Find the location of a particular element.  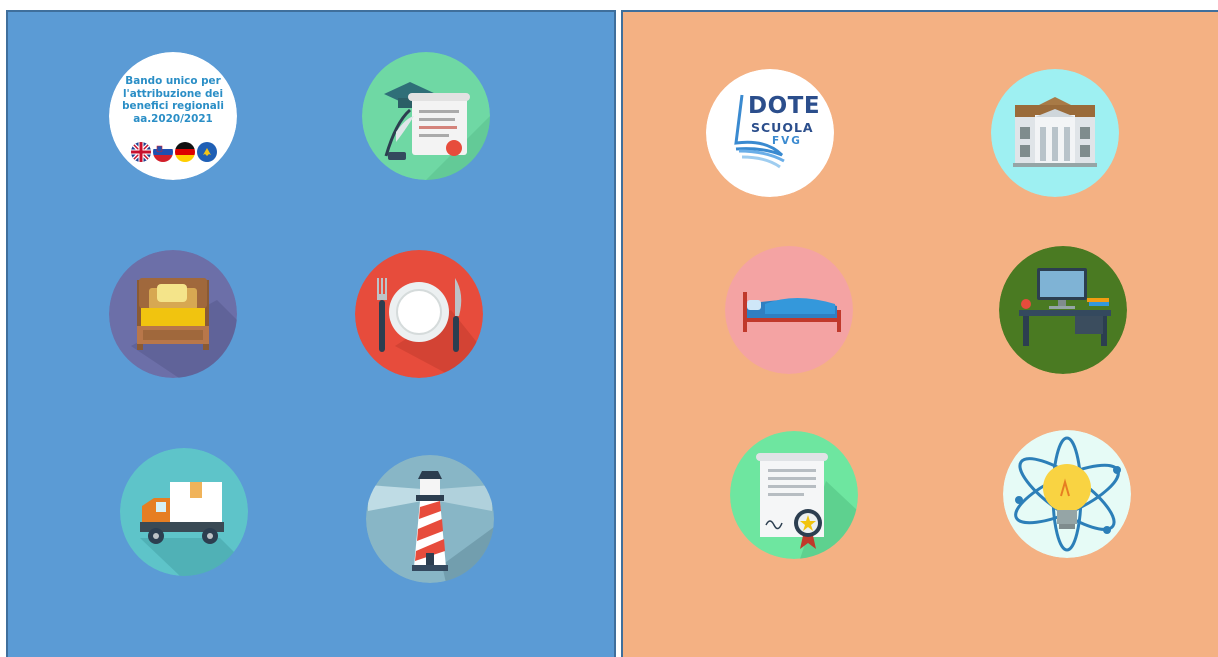

dote-line-1: DOTE is located at coordinates (784, 106).